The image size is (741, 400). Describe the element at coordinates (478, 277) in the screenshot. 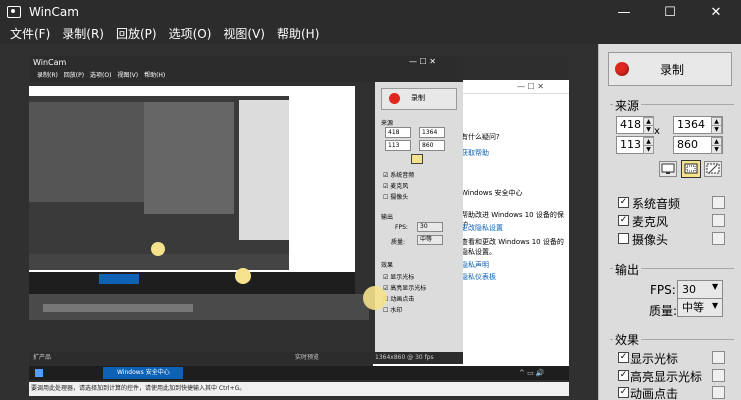

I see `preview-doc-line: 隐私仪表板` at that location.